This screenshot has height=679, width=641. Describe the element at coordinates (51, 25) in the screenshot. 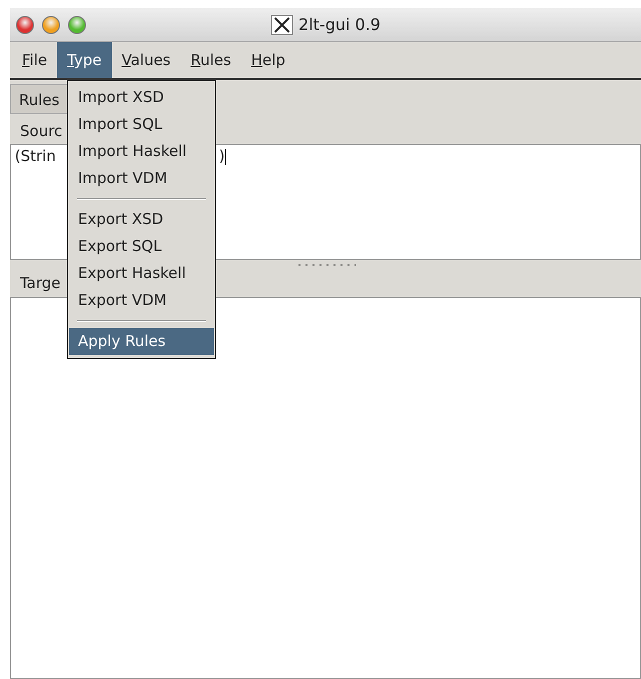

I see `minimize-button` at that location.